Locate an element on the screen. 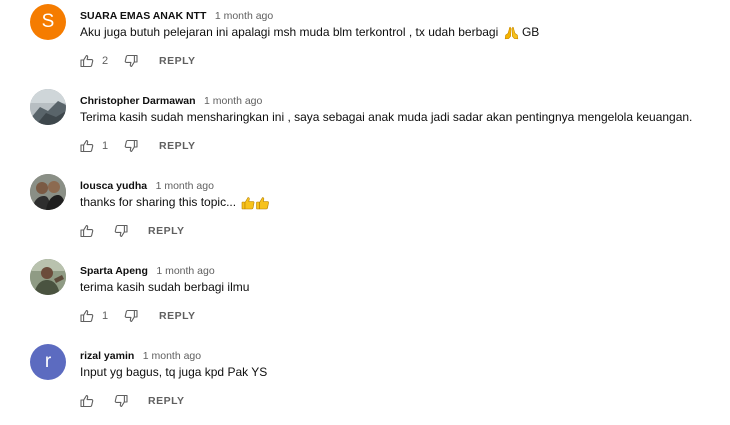 Image resolution: width=730 pixels, height=425 pixels. thumbs-up-emoji-icon is located at coordinates (256, 203).